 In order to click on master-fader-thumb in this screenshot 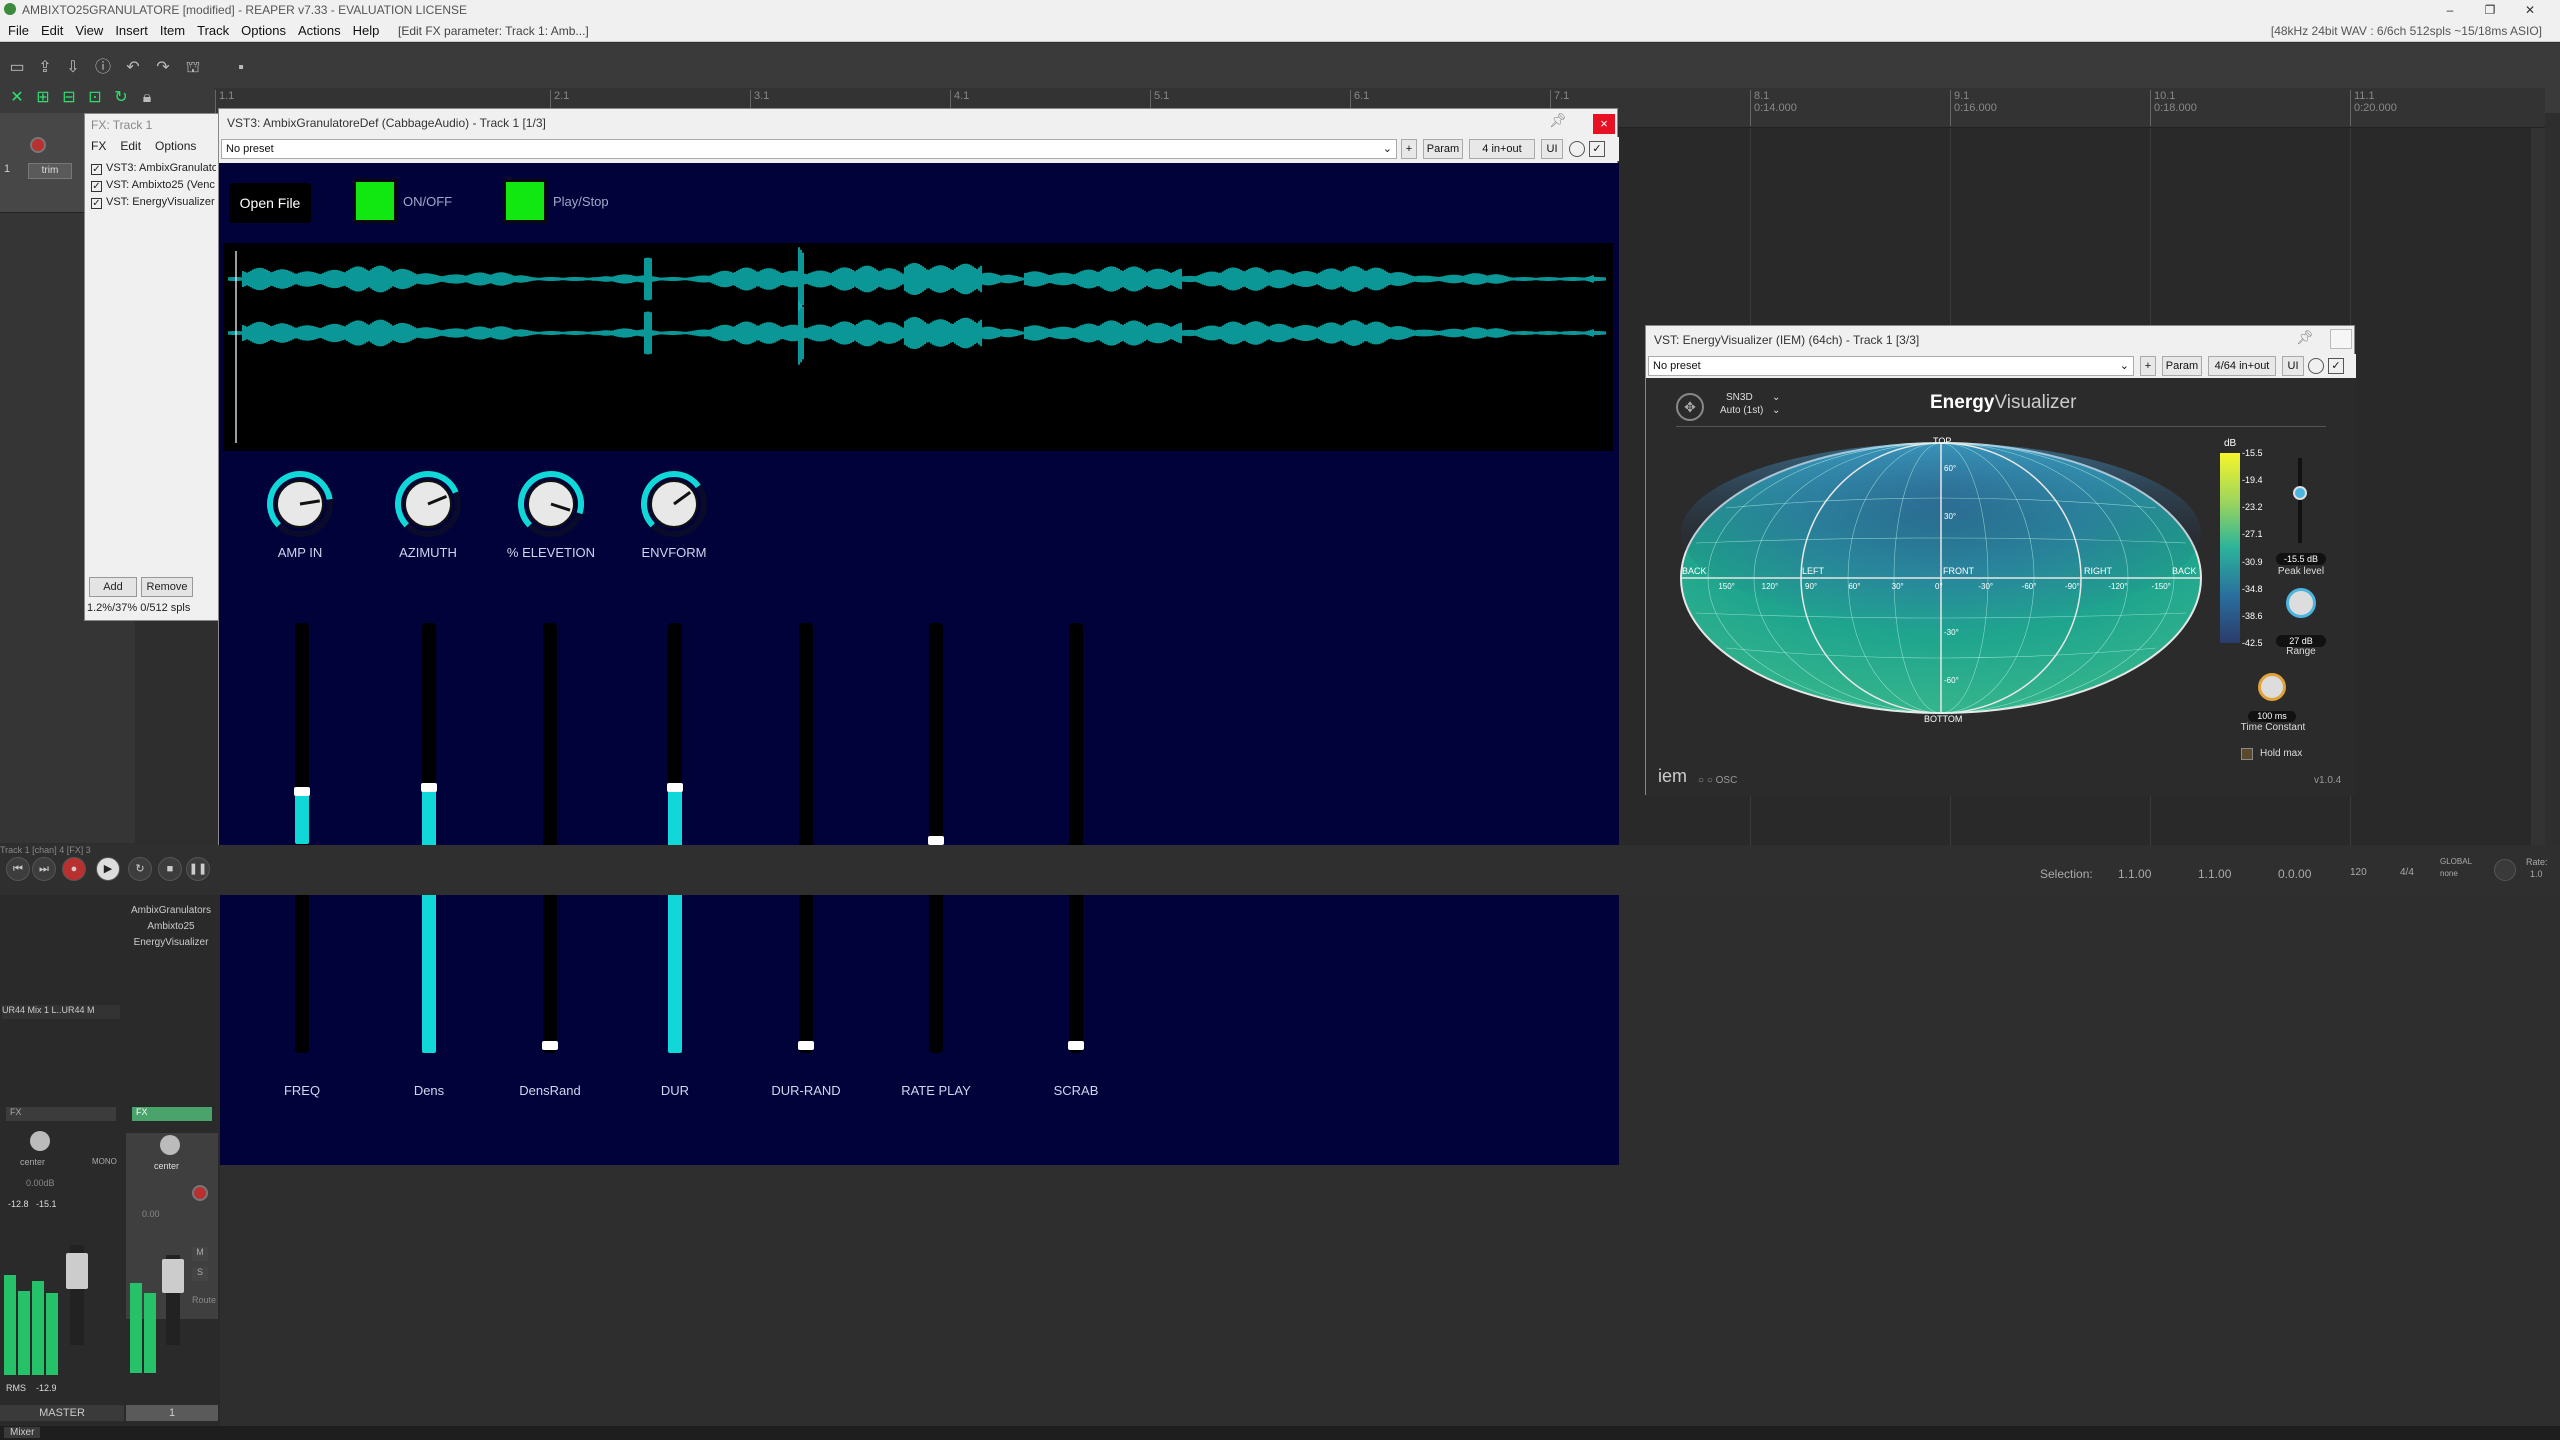, I will do `click(77, 1271)`.